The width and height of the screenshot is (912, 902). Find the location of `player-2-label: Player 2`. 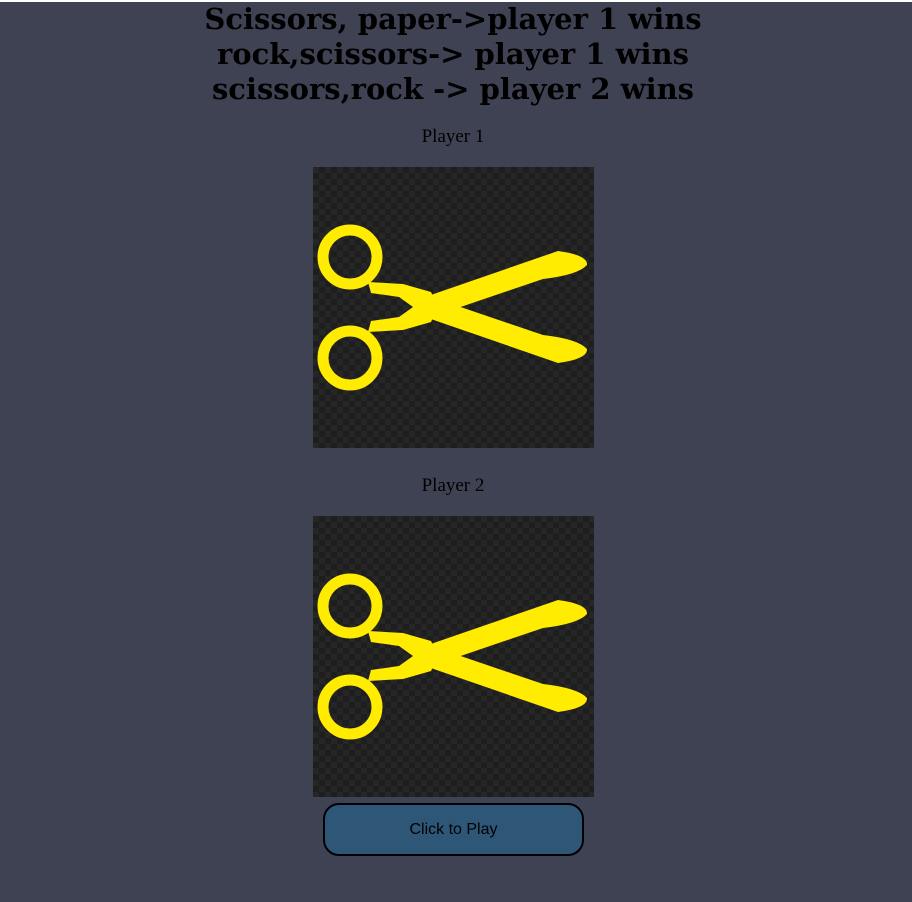

player-2-label: Player 2 is located at coordinates (453, 485).